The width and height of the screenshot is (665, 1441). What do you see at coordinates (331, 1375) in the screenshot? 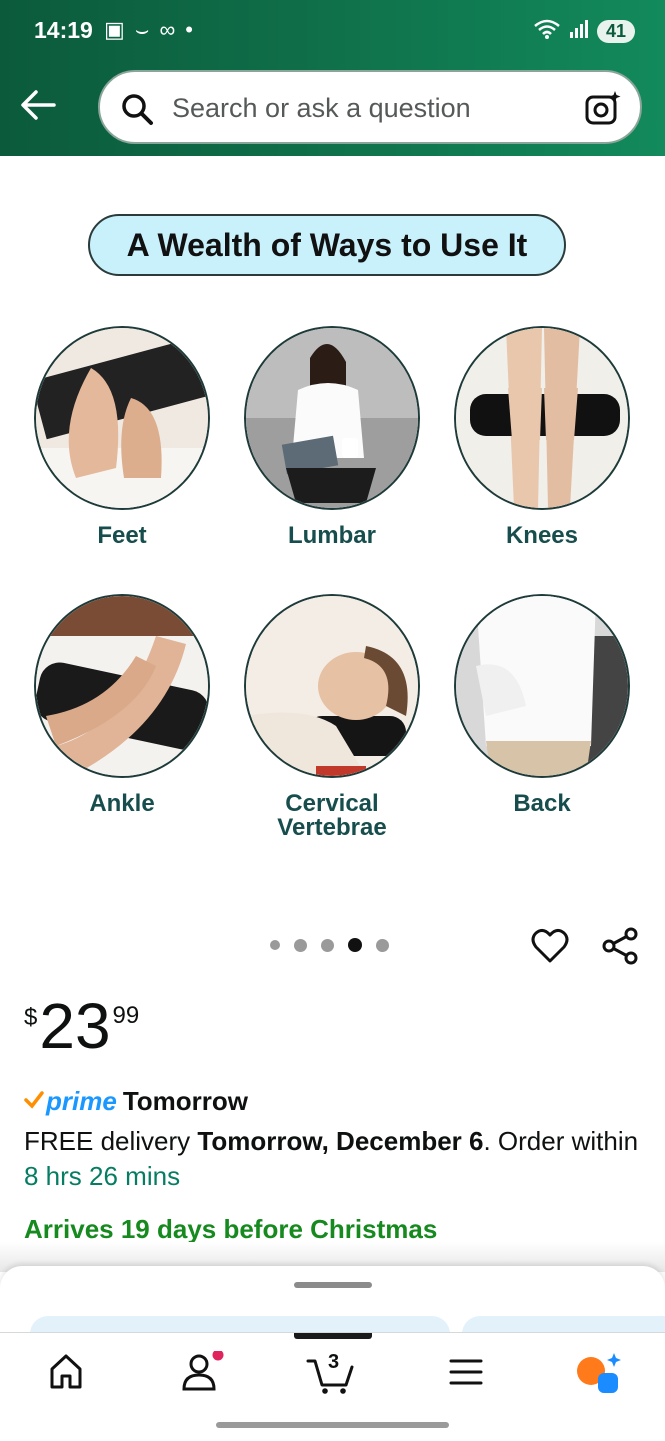
I see `cart-icon: 3` at bounding box center [331, 1375].